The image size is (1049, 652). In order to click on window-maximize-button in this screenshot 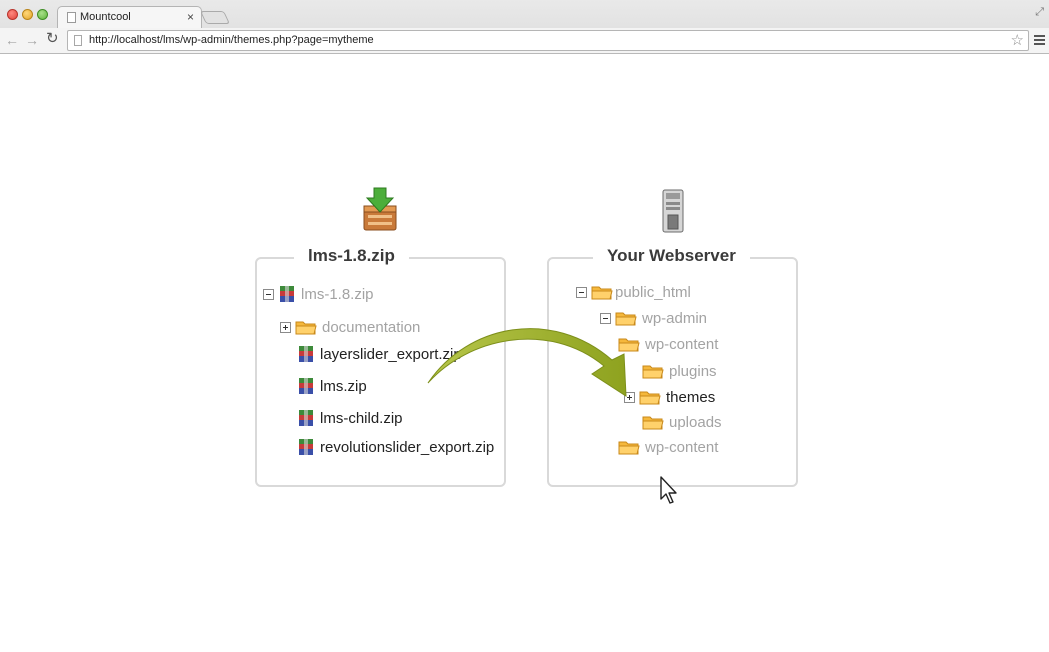, I will do `click(42, 14)`.